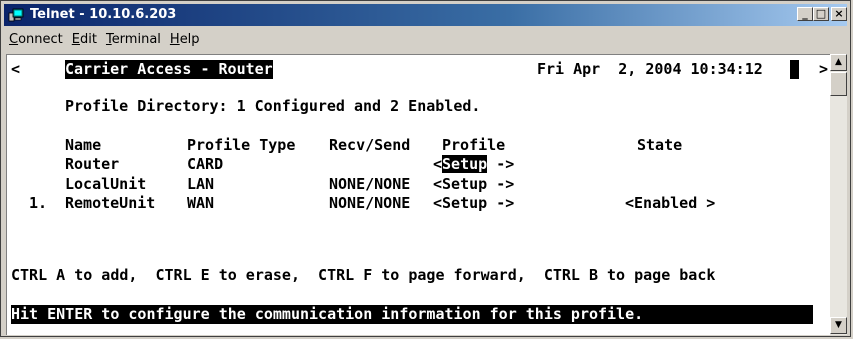 The height and width of the screenshot is (339, 853). Describe the element at coordinates (474, 145) in the screenshot. I see `column-header-profile: Profile` at that location.